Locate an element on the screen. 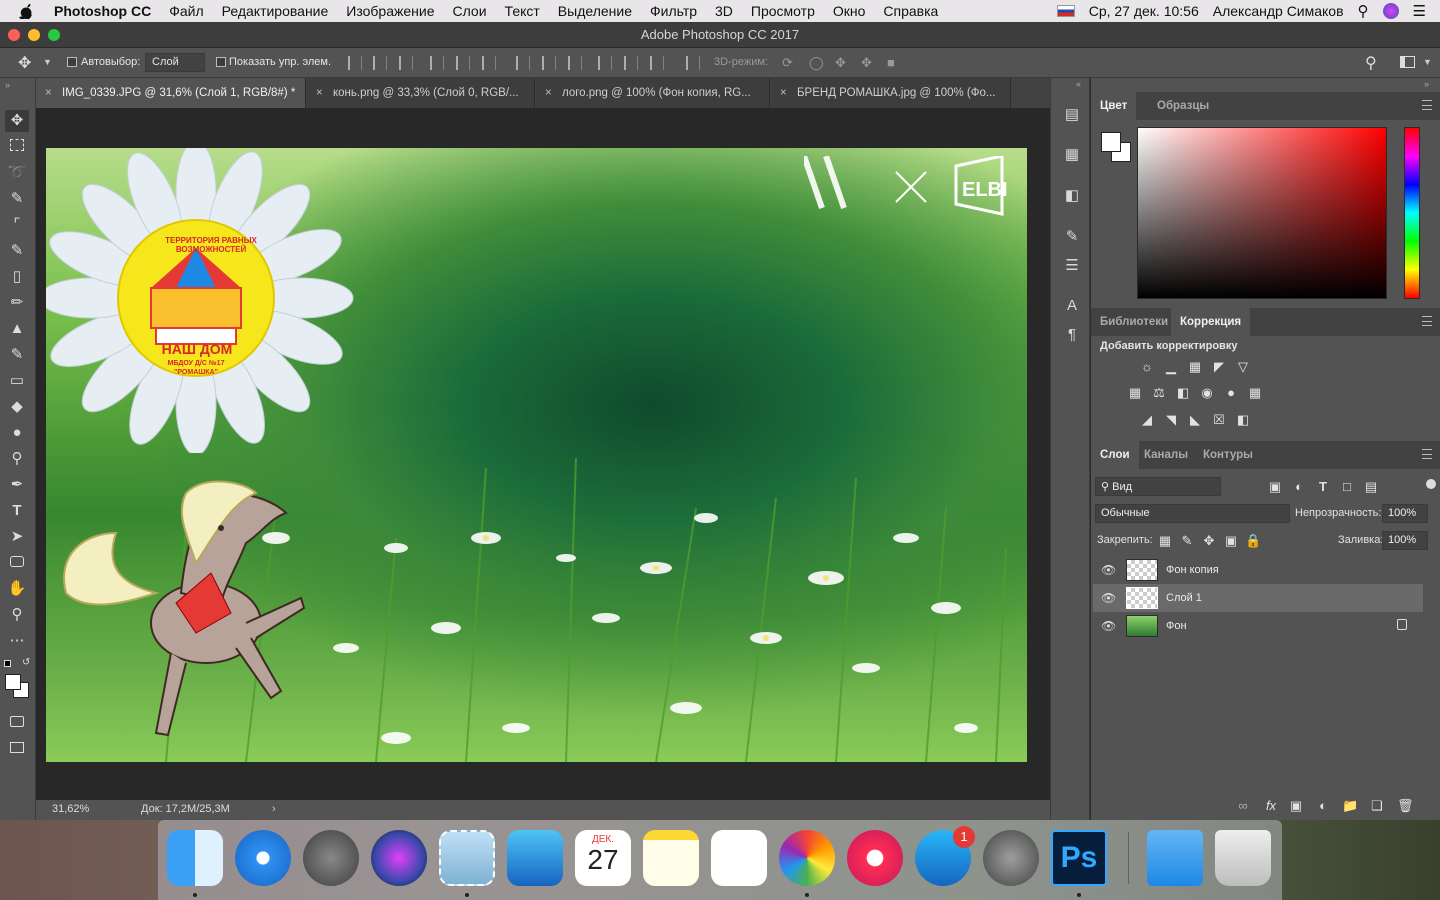  photo-filter-icon: ◉ is located at coordinates (1207, 393).